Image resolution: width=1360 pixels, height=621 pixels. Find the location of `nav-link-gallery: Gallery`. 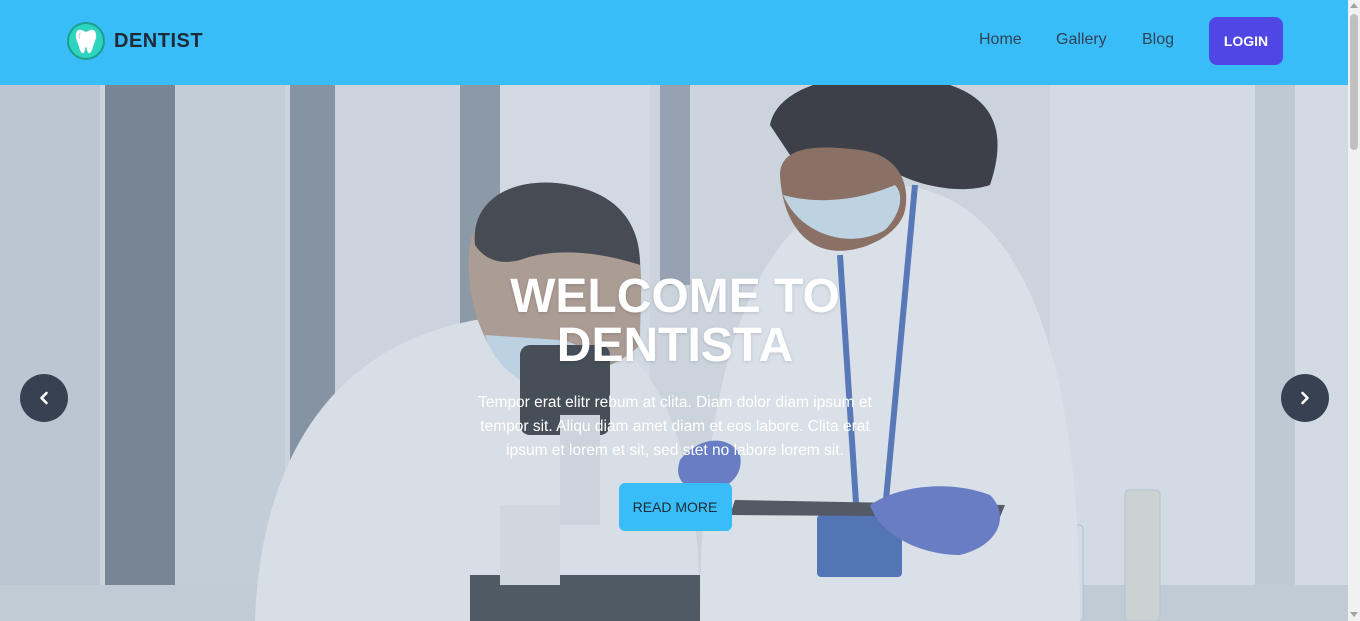

nav-link-gallery: Gallery is located at coordinates (1081, 40).